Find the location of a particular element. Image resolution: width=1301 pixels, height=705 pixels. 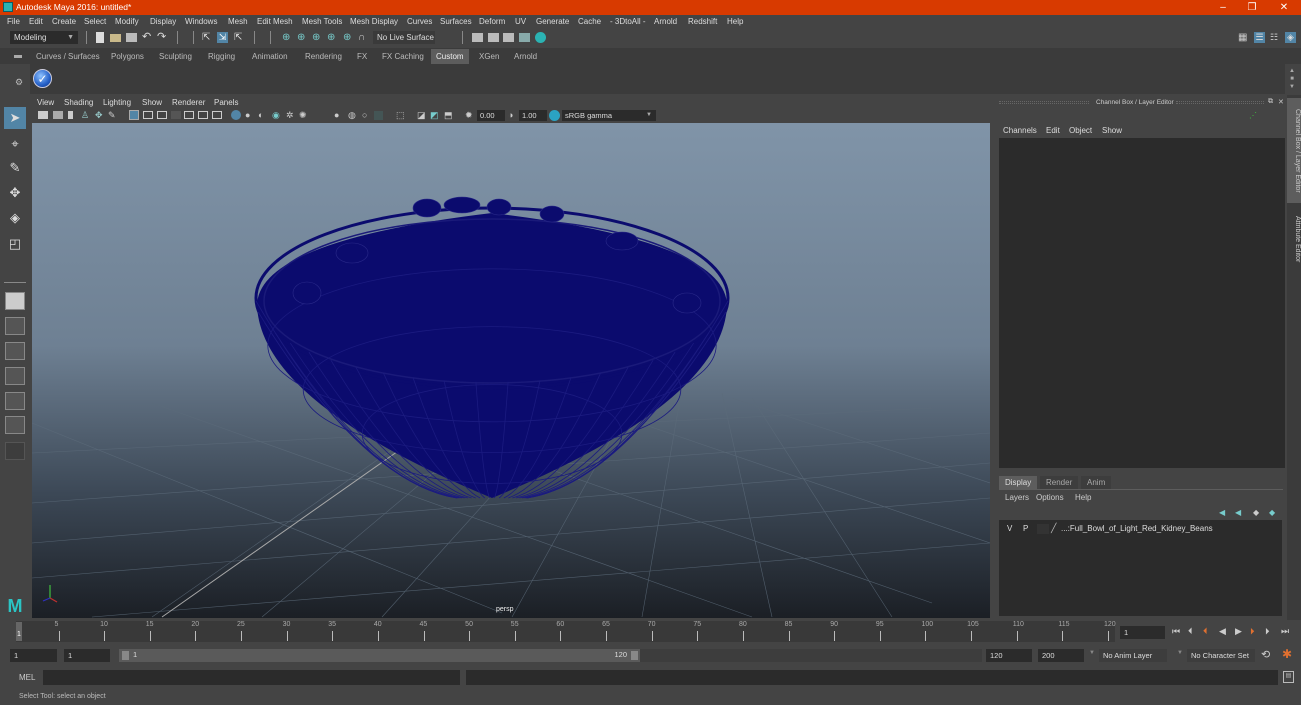

panel-grip is located at coordinates (1044, 102).